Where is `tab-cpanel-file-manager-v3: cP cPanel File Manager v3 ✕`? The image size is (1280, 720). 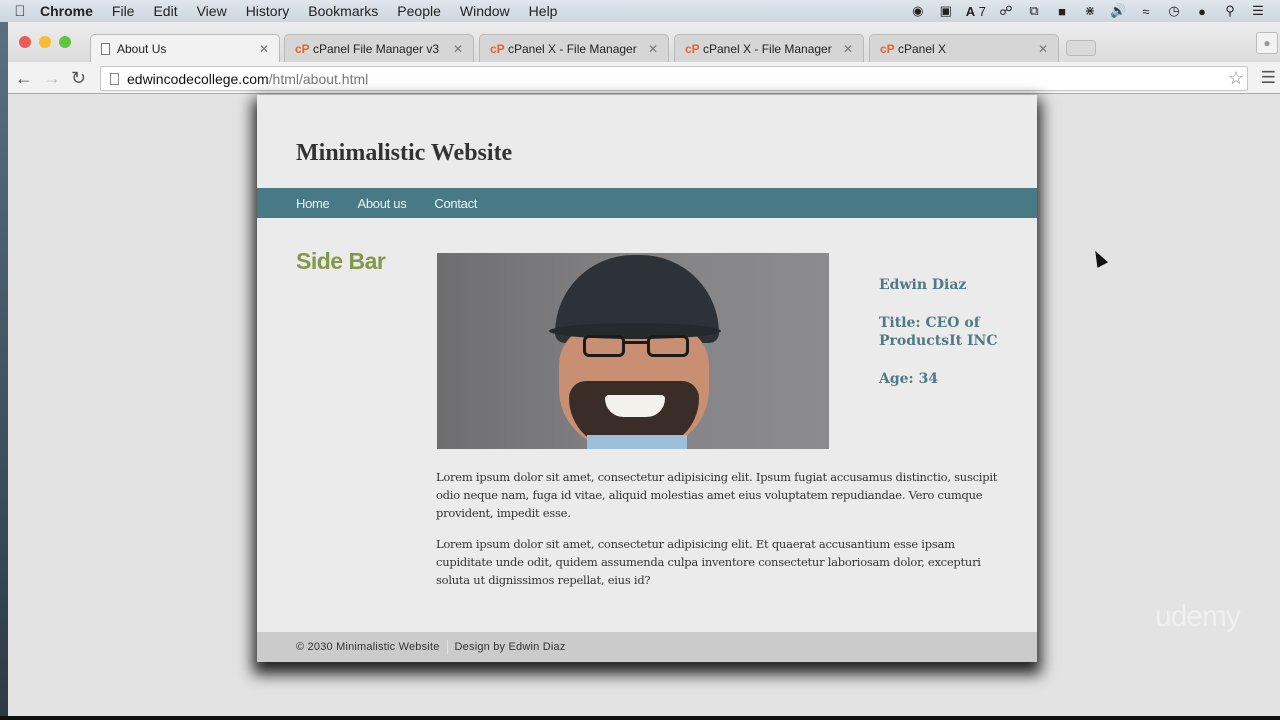 tab-cpanel-file-manager-v3: cP cPanel File Manager v3 ✕ is located at coordinates (379, 48).